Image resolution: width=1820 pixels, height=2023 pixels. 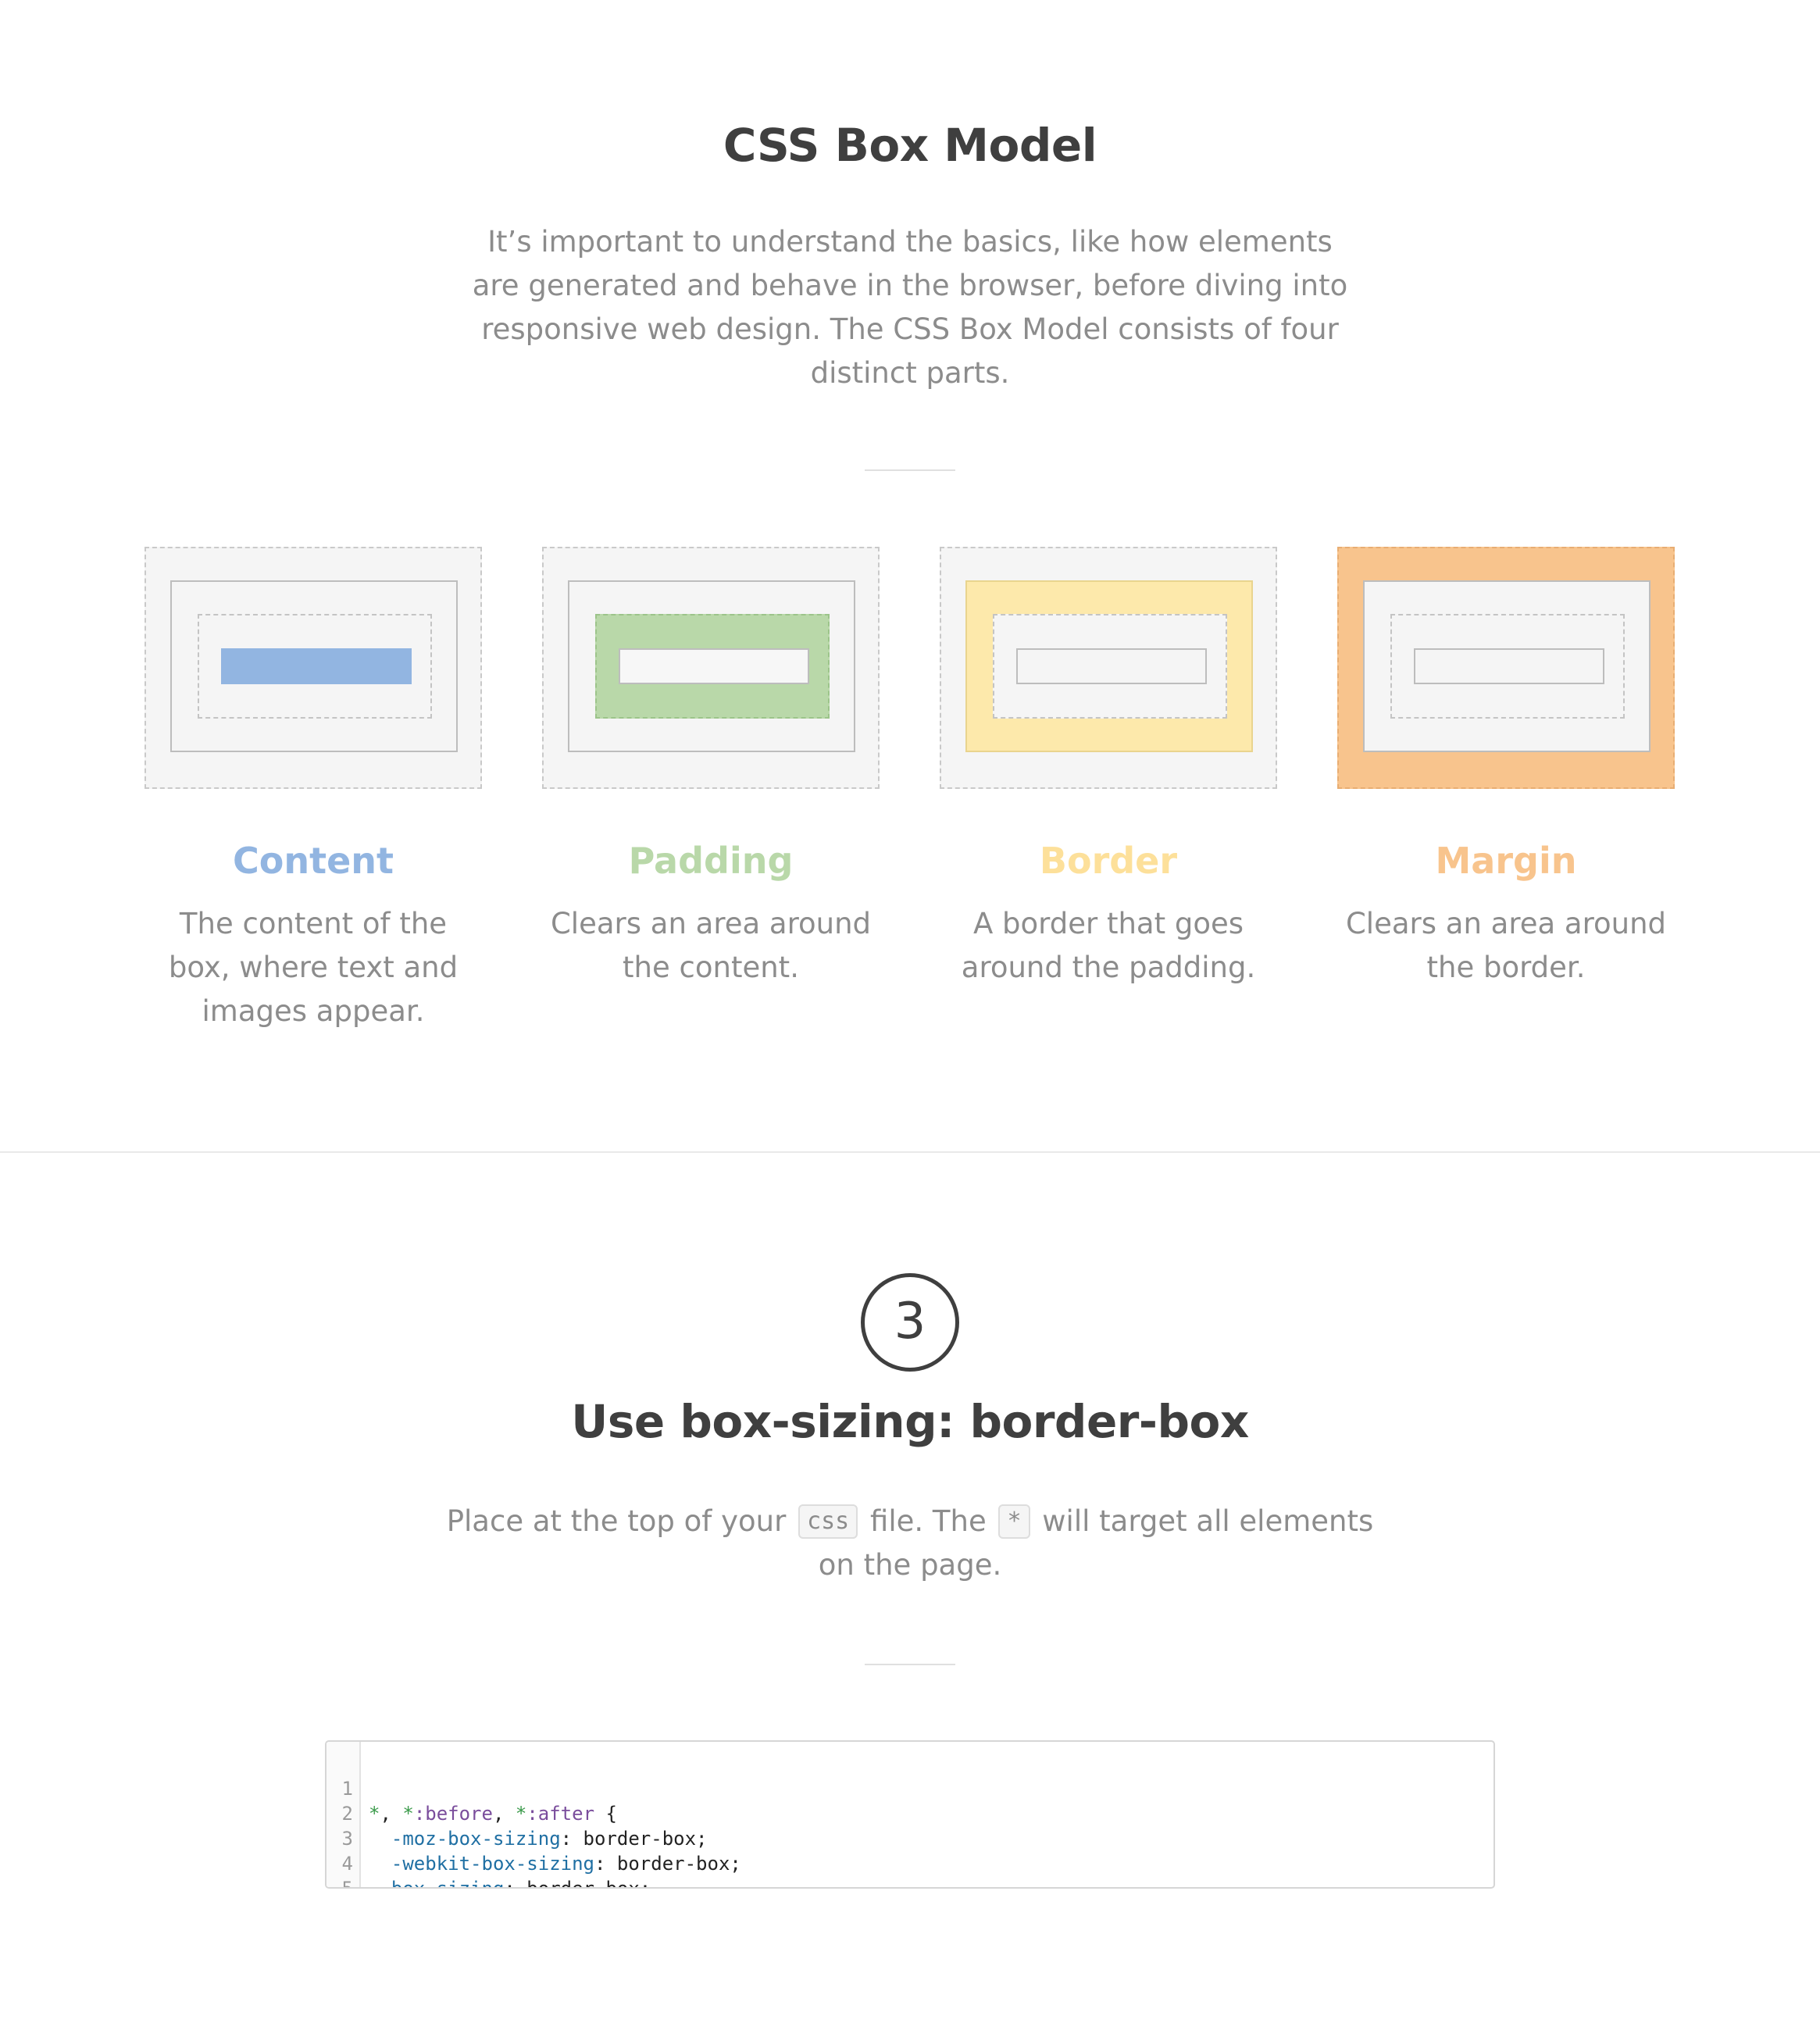 I want to click on inline-code-css: css, so click(x=828, y=1521).